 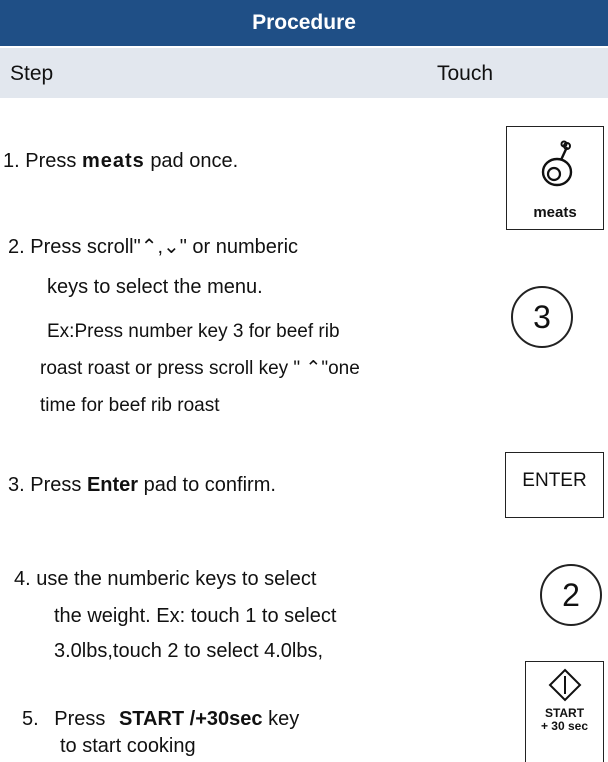 I want to click on step-1: 1. Press meats pad once., so click(x=120, y=161).